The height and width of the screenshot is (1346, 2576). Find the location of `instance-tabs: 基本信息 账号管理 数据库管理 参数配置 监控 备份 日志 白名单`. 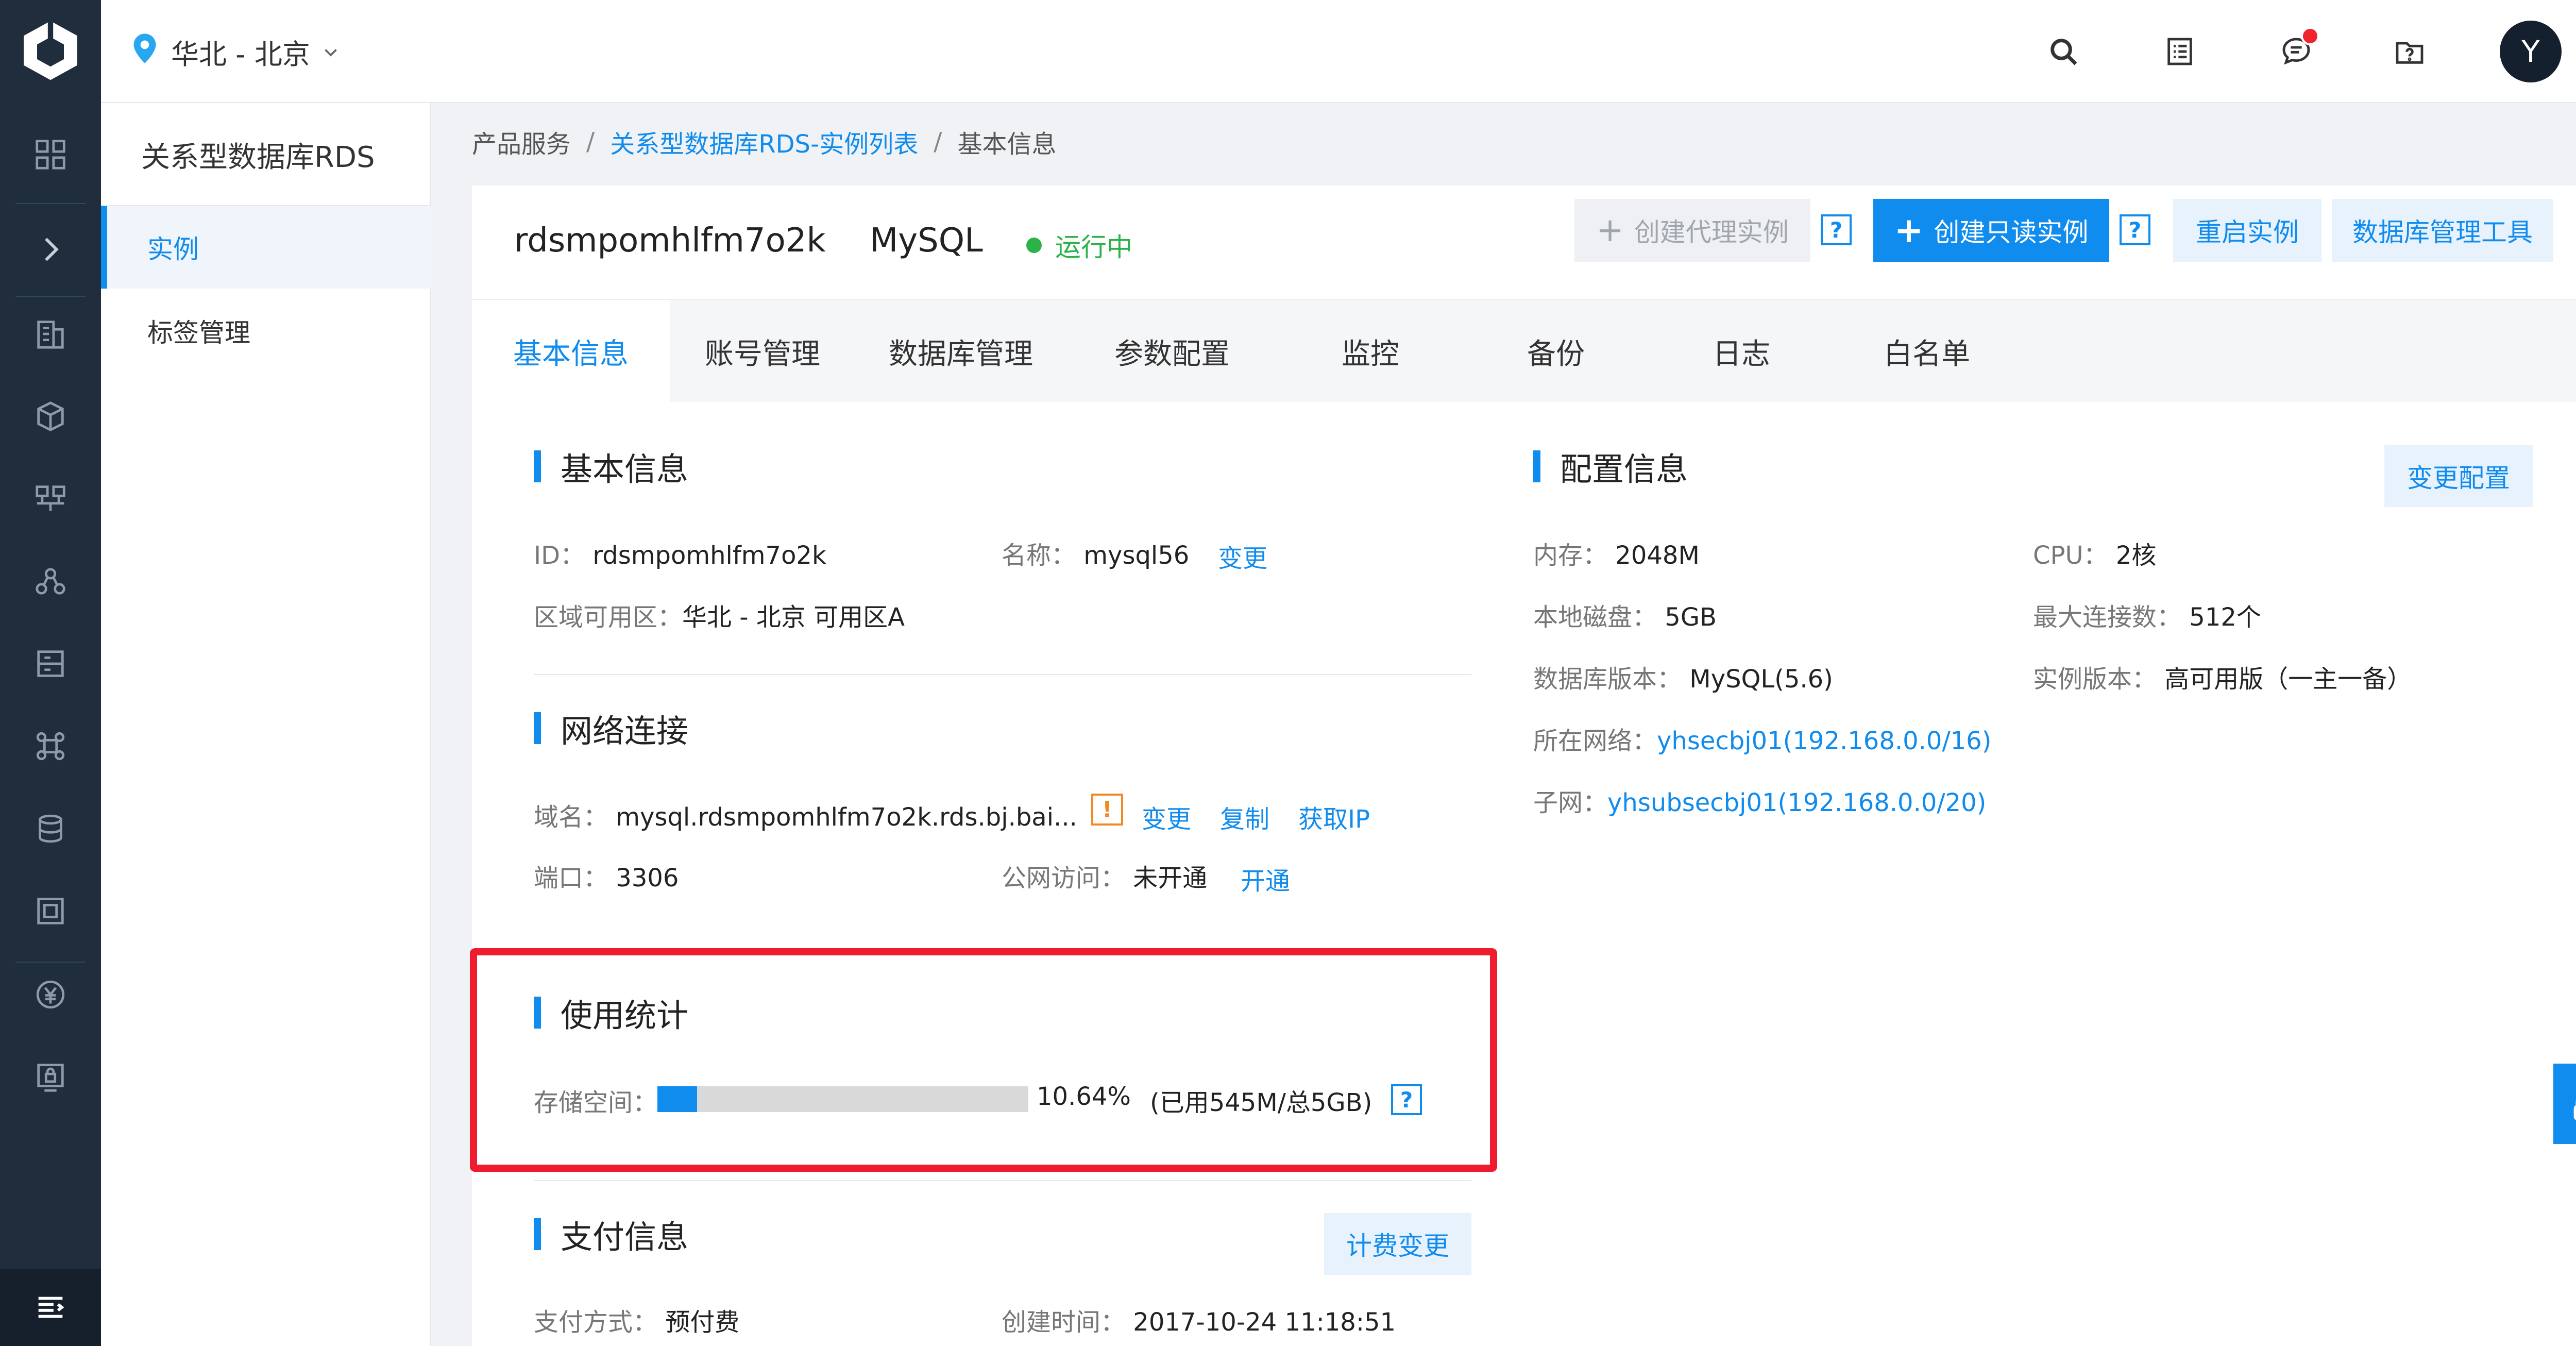

instance-tabs: 基本信息 账号管理 数据库管理 参数配置 监控 备份 日志 白名单 is located at coordinates (1524, 351).